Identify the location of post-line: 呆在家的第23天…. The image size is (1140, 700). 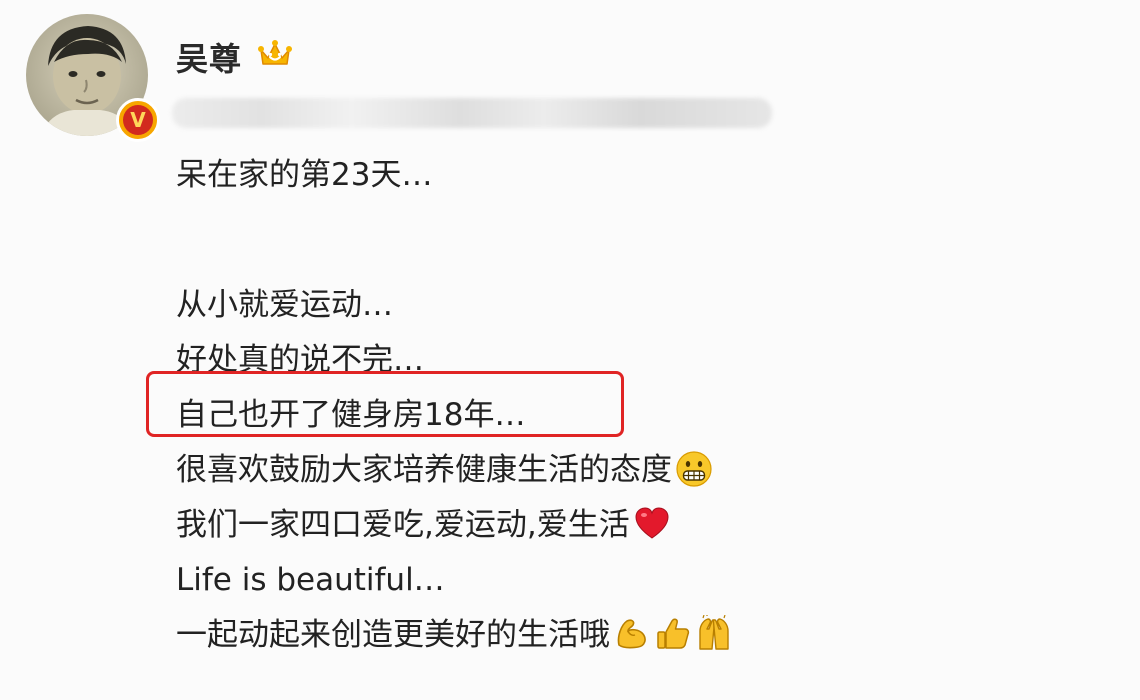
(304, 175).